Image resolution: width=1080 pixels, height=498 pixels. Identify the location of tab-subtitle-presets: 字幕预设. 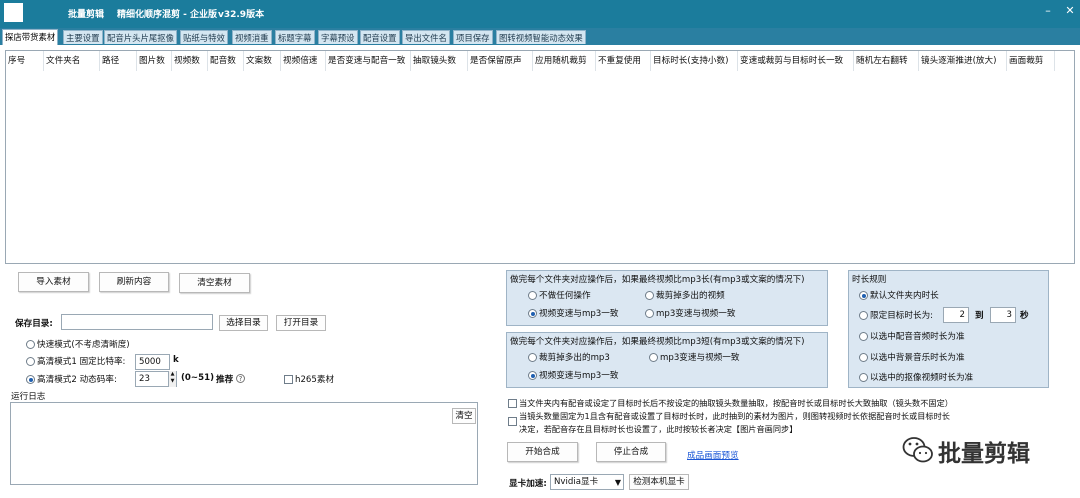
(338, 37).